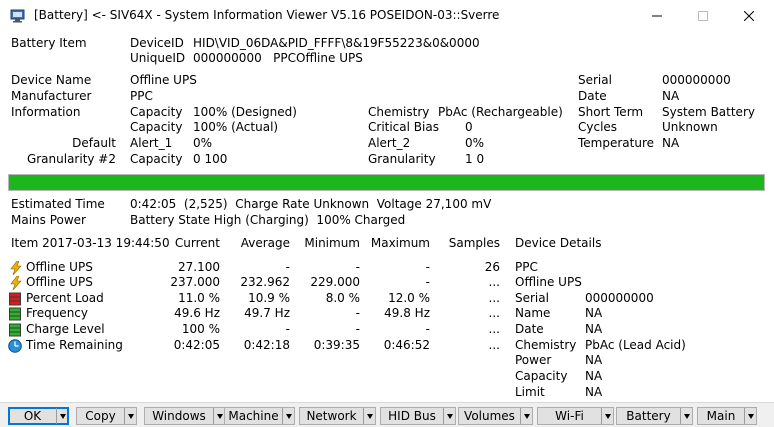  Describe the element at coordinates (500, 112) in the screenshot. I see `chemistry-value: PbAc (Rechargeable)` at that location.